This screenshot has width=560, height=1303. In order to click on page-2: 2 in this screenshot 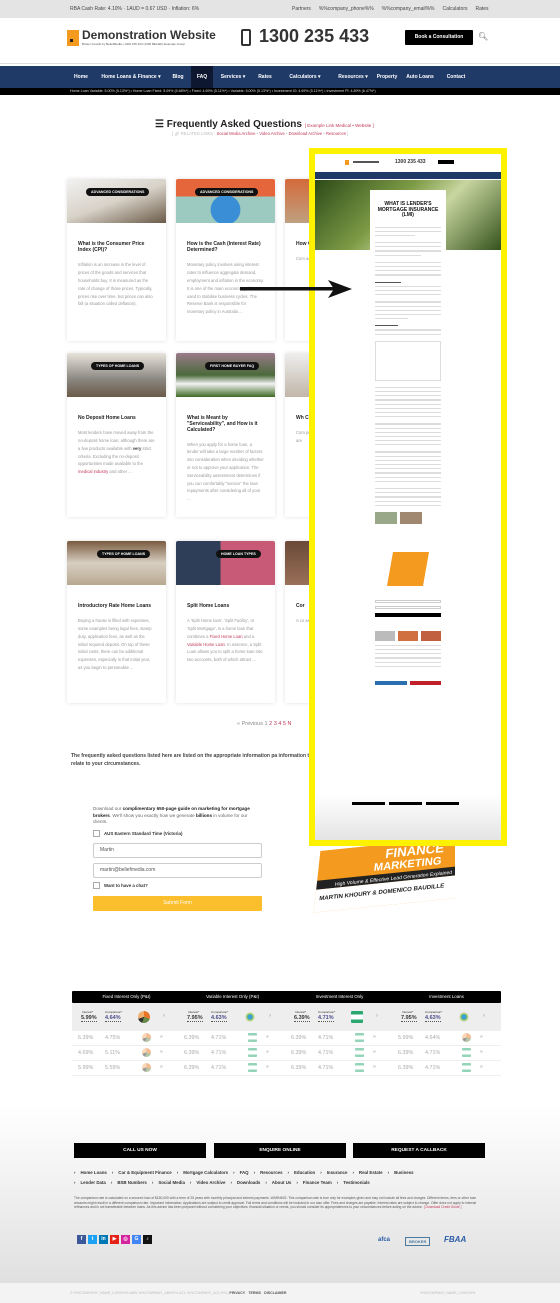, I will do `click(270, 724)`.